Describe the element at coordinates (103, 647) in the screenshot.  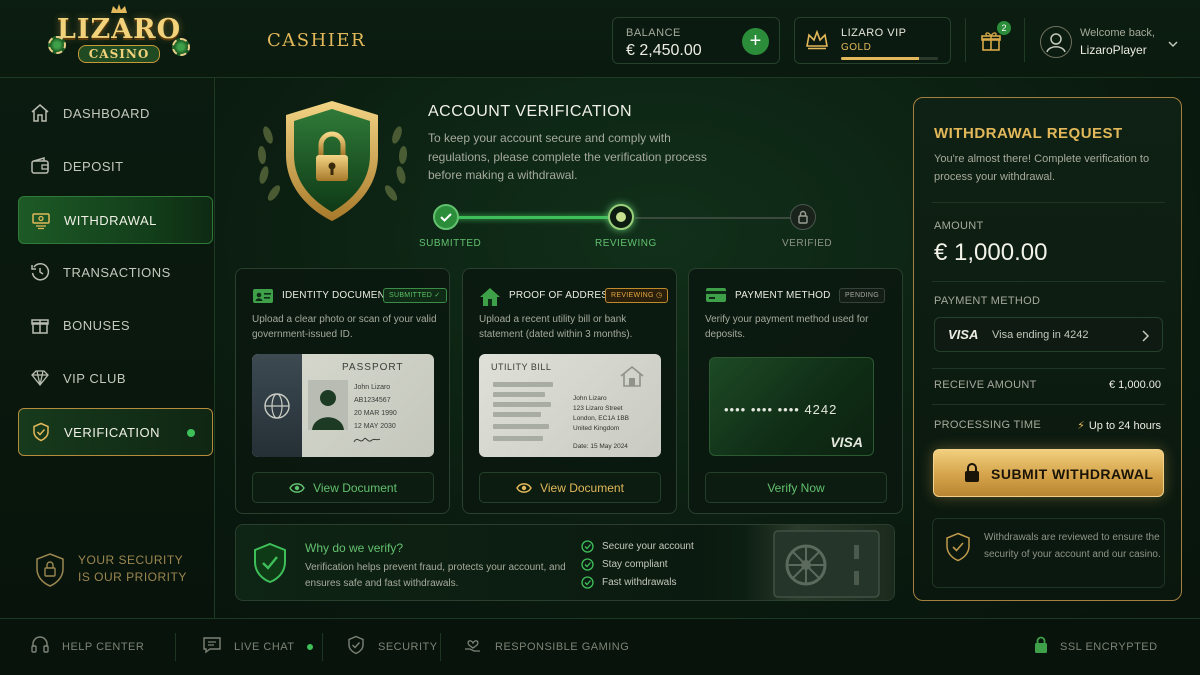
I see `footer-label: HELP CENTER` at that location.